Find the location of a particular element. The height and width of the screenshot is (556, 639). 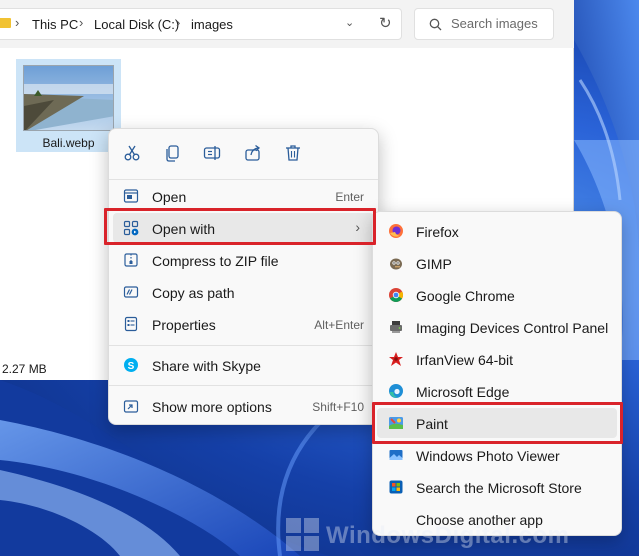

open-icon is located at coordinates (131, 196).